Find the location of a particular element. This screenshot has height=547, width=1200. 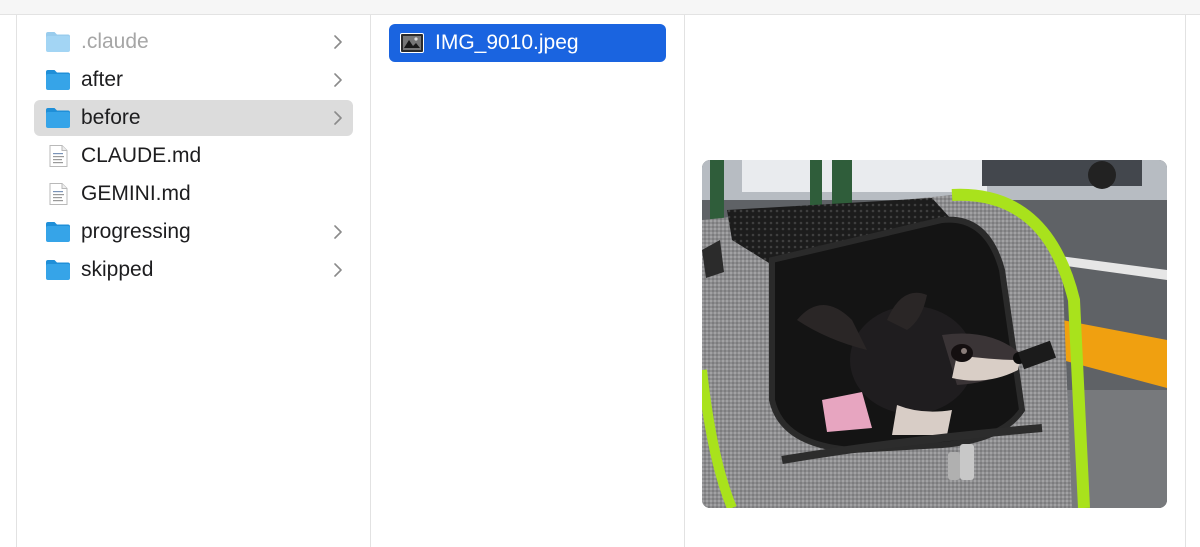

sidebar-item-before: before is located at coordinates (193, 118).